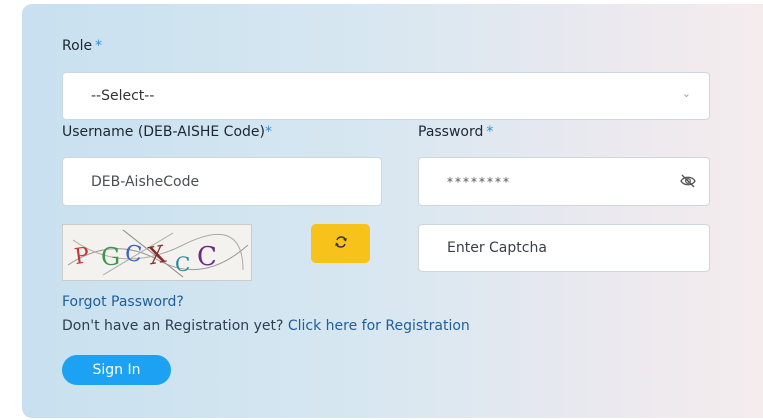 Image resolution: width=763 pixels, height=420 pixels. What do you see at coordinates (497, 248) in the screenshot?
I see `captcha-placeholder: Enter Captcha` at bounding box center [497, 248].